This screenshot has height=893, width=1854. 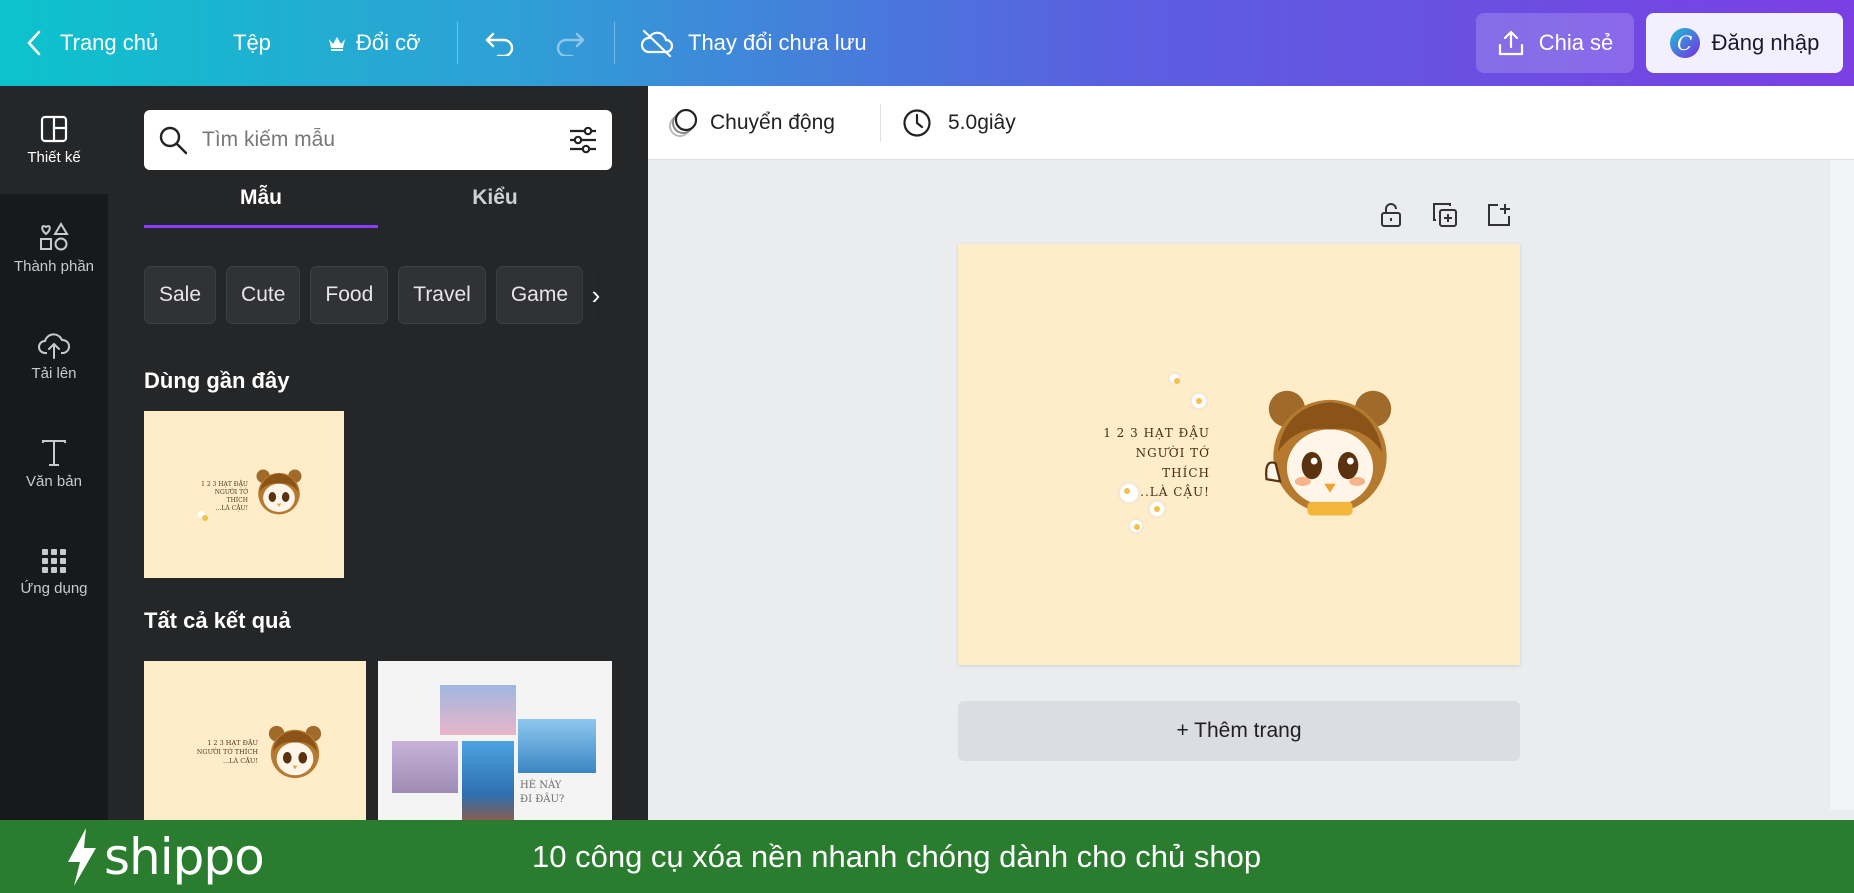 I want to click on share-label: Chia sẻ, so click(x=1576, y=42).